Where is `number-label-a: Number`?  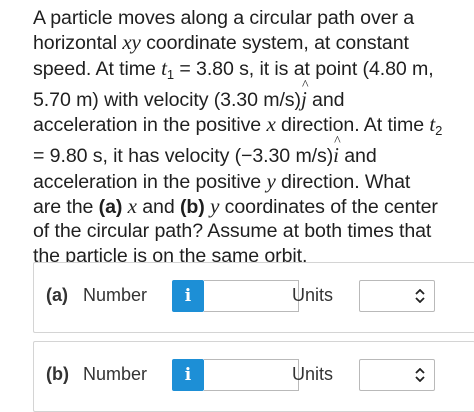
number-label-a: Number is located at coordinates (115, 295).